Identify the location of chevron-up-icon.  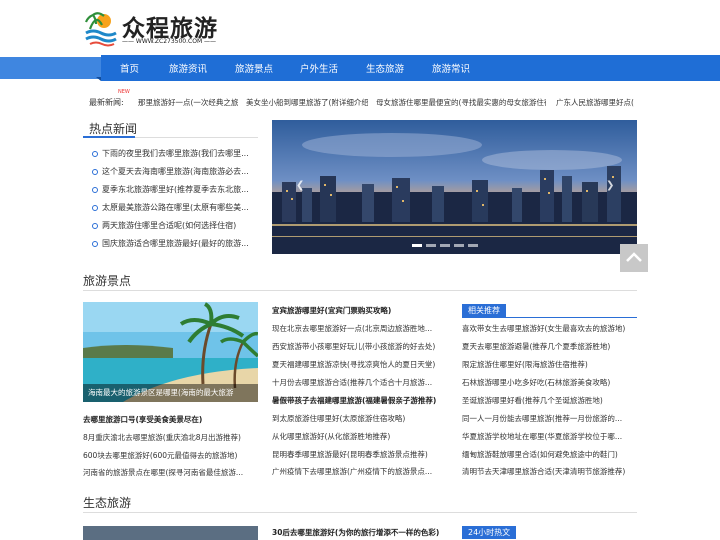
(634, 257).